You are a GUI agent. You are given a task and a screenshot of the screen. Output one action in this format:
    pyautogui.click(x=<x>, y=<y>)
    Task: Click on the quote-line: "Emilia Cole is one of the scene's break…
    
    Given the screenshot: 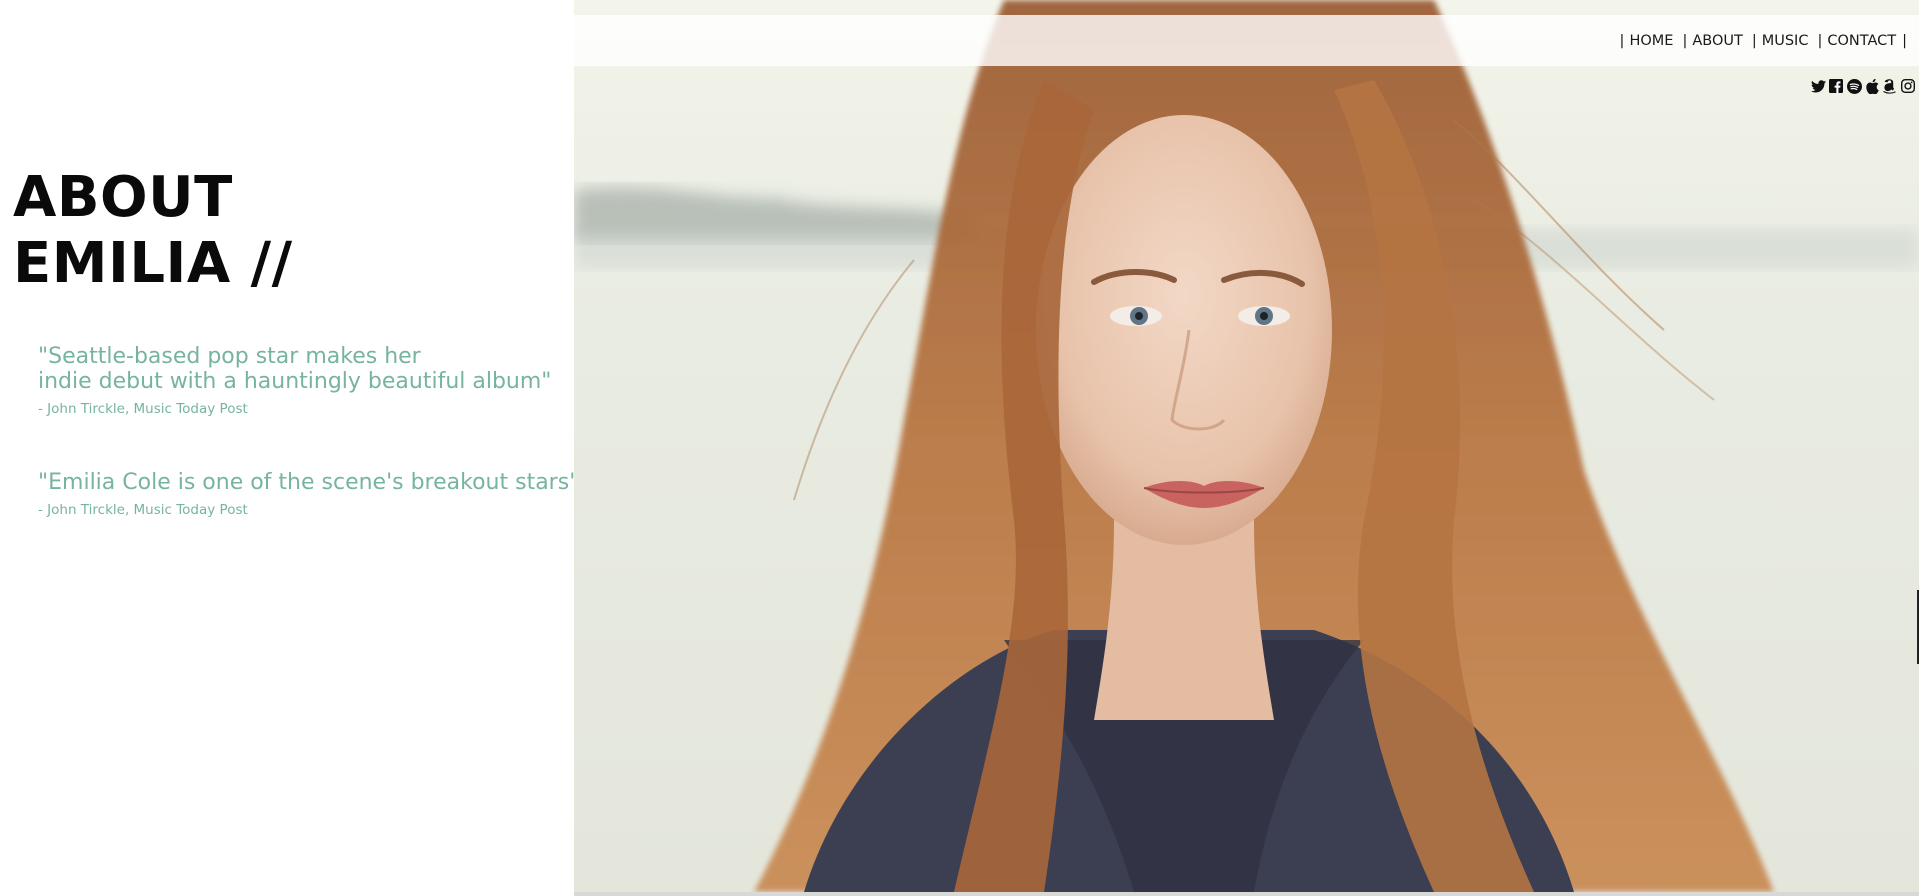 What is the action you would take?
    pyautogui.click(x=309, y=482)
    